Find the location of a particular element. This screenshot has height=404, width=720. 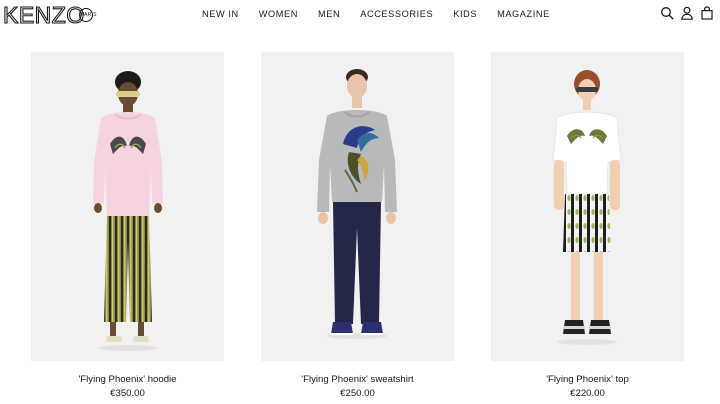

logo-seal-text: PARIS is located at coordinates (89, 15).